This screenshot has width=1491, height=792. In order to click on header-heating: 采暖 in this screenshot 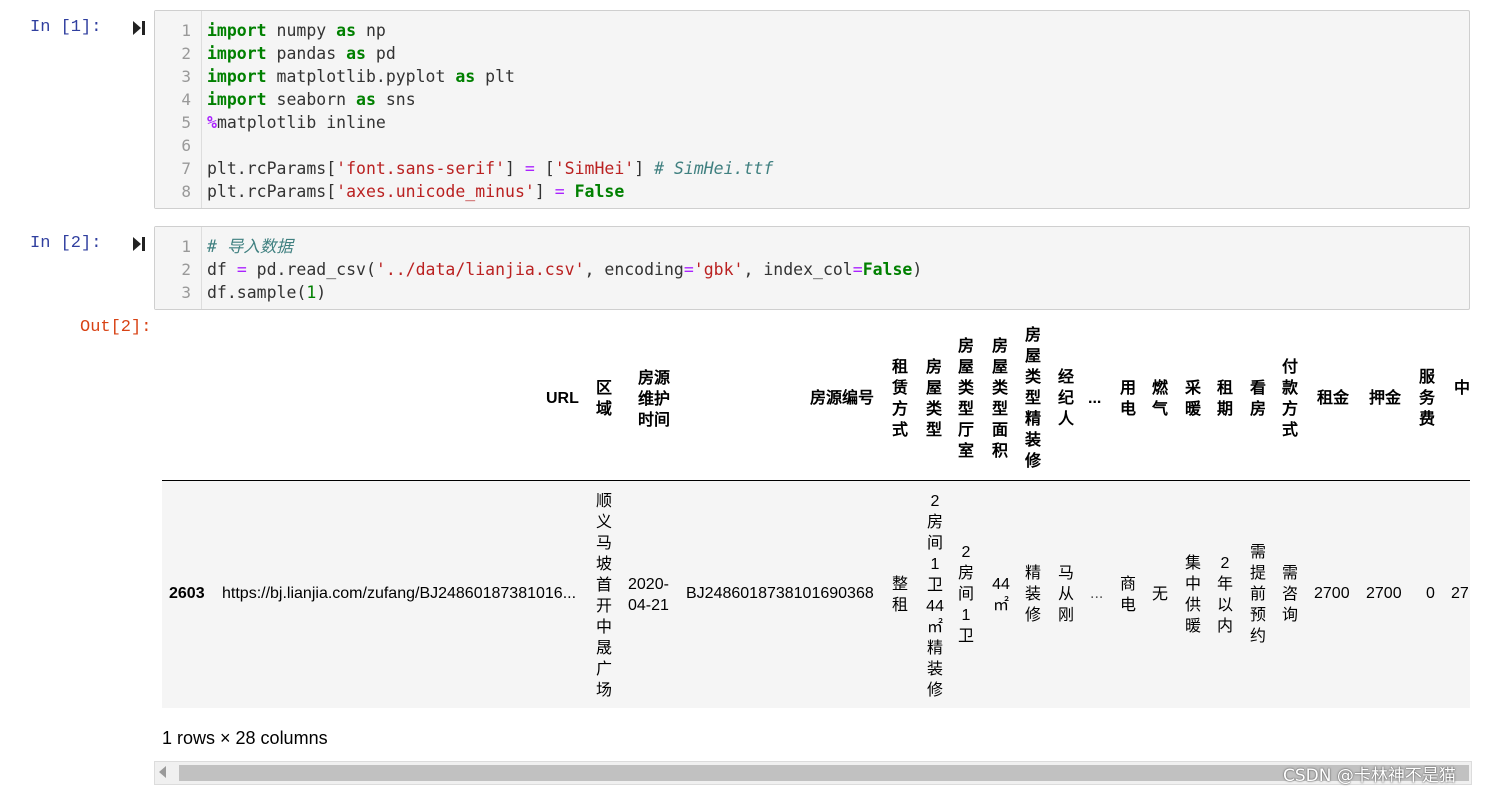, I will do `click(1192, 399)`.